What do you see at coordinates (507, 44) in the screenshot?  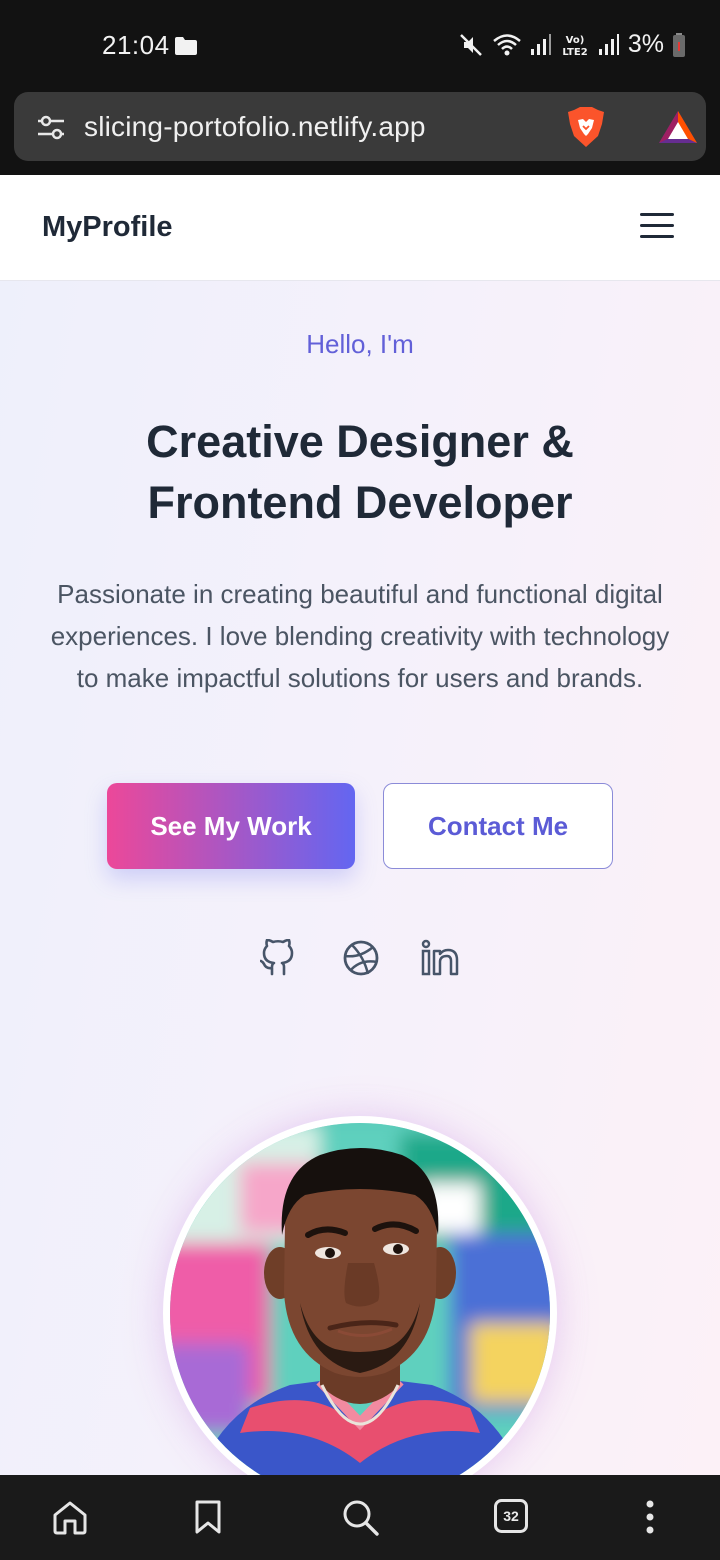 I see `wifi-icon` at bounding box center [507, 44].